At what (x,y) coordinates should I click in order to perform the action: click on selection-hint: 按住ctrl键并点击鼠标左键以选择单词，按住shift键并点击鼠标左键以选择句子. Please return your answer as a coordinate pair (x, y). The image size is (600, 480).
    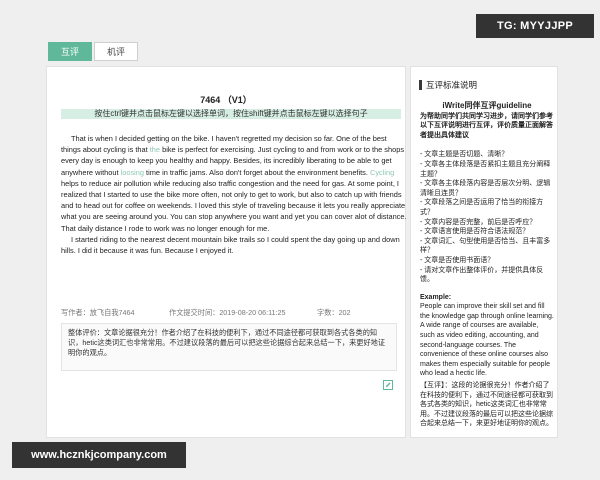
    Looking at the image, I should click on (231, 114).